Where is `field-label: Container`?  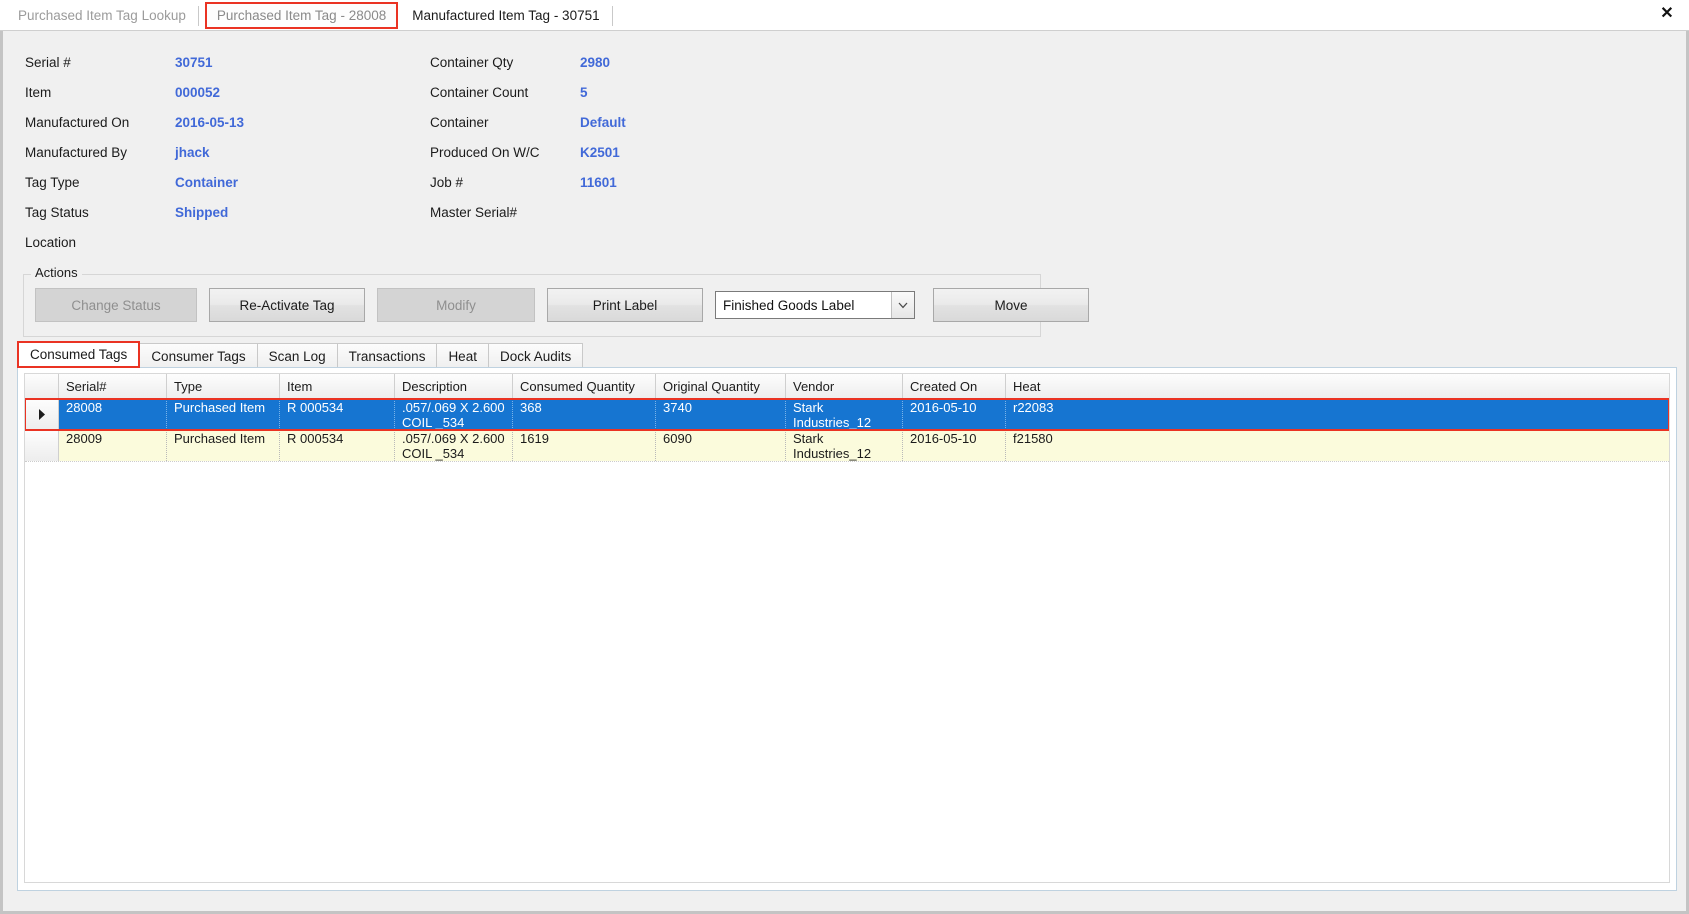 field-label: Container is located at coordinates (459, 122).